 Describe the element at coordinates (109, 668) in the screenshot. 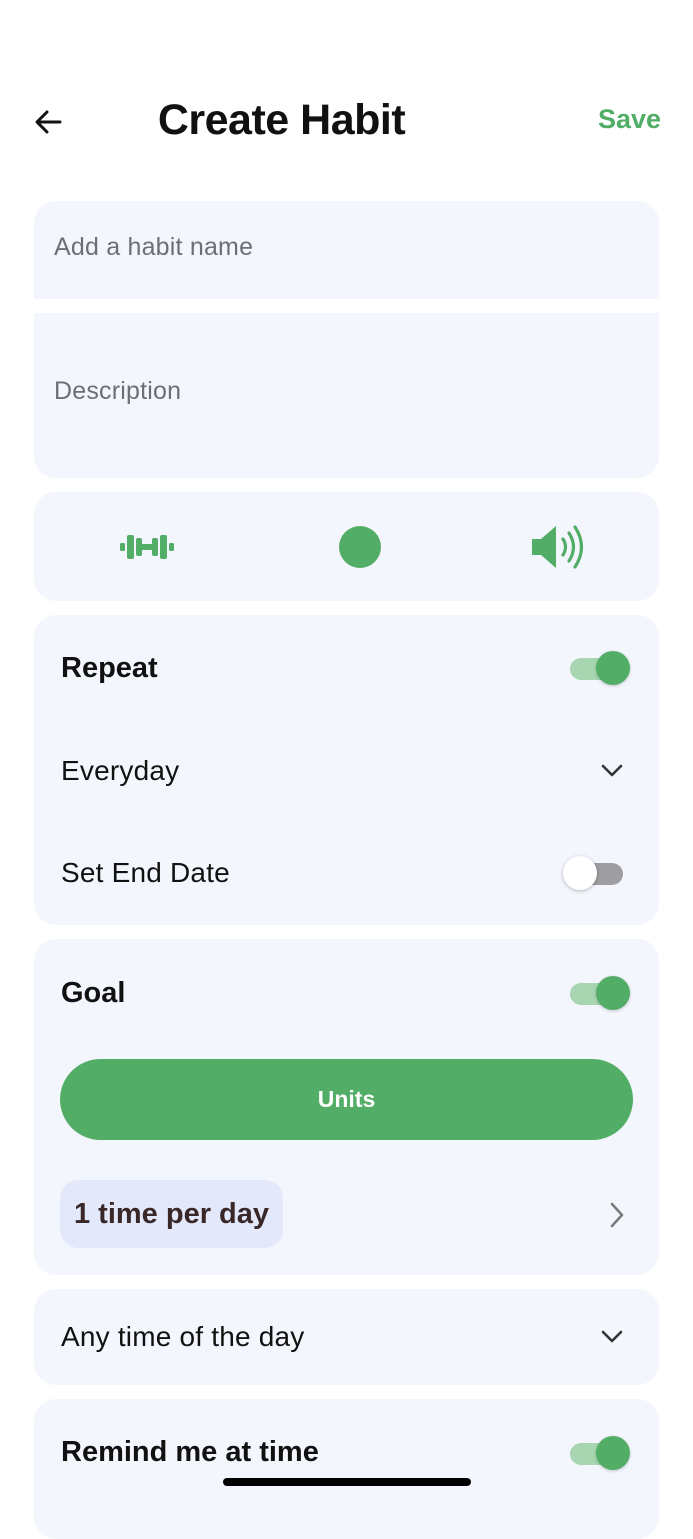

I see `repeat-label: Repeat` at that location.